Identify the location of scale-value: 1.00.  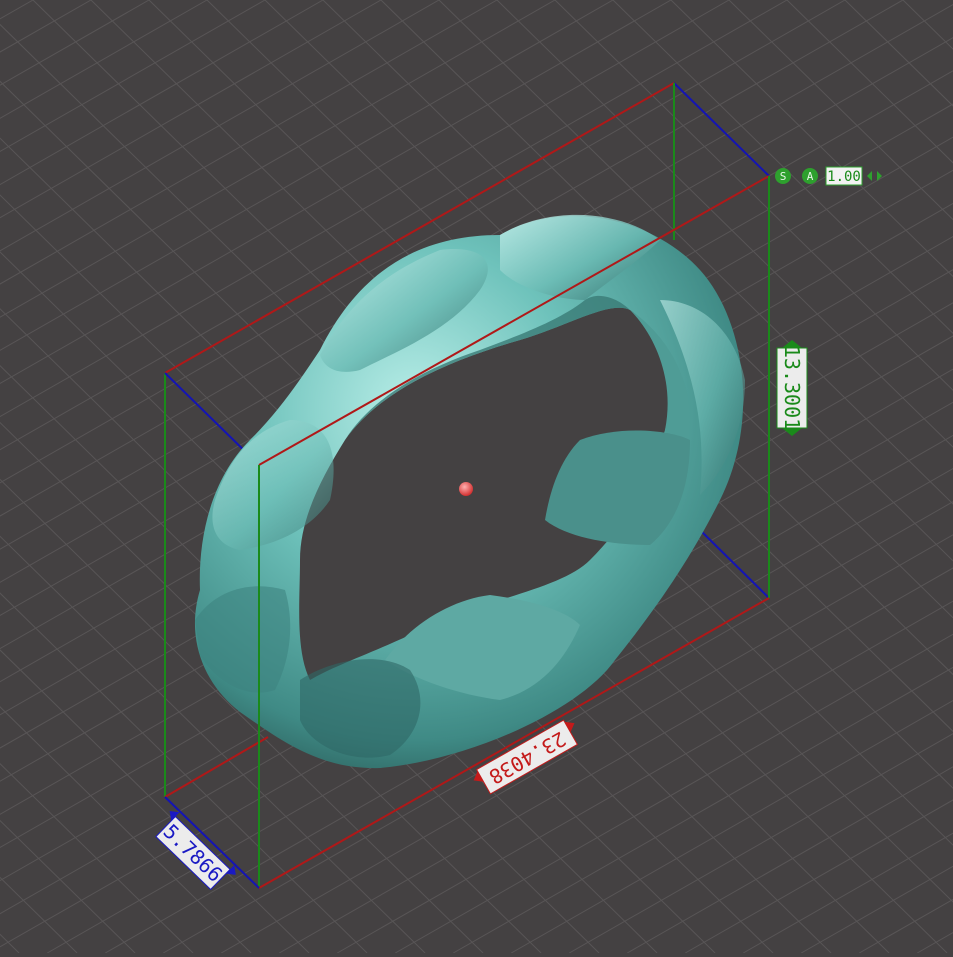
(844, 177).